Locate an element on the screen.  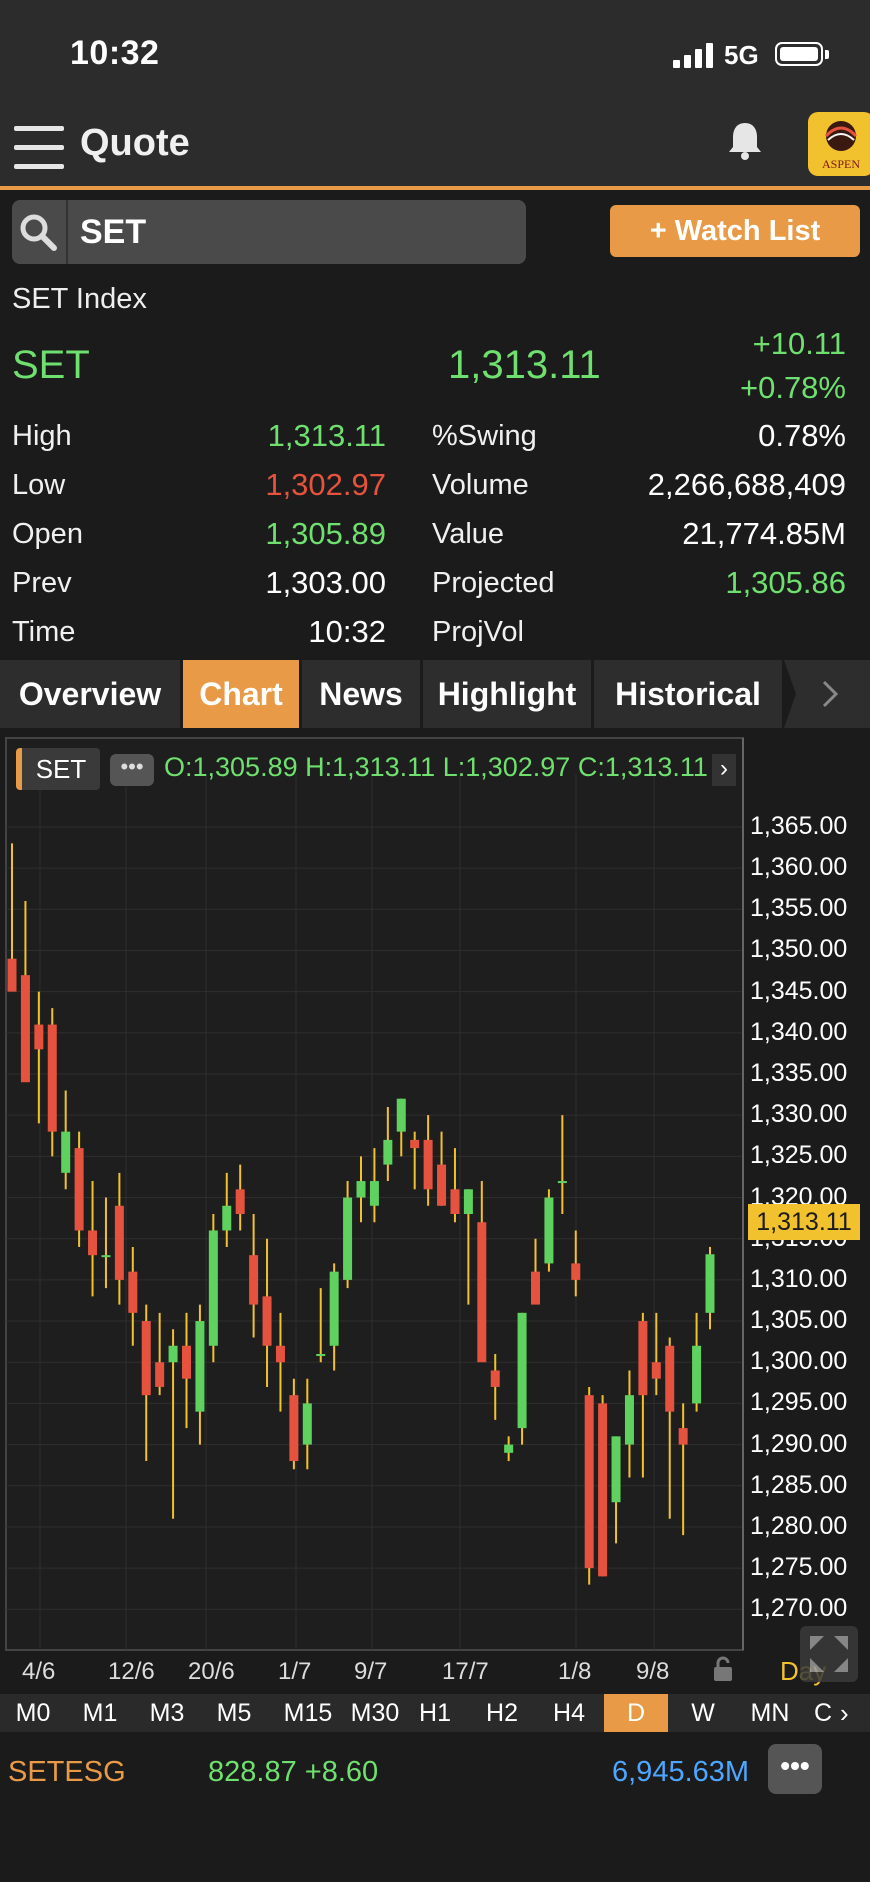
quote-symbol: SET is located at coordinates (51, 365).